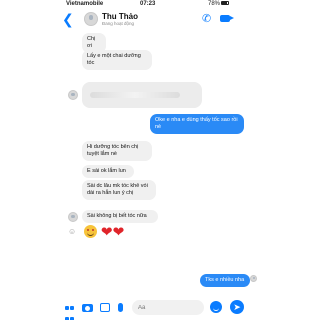 The height and width of the screenshot is (320, 320). What do you see at coordinates (118, 23) in the screenshot?
I see `contact-status: Đang hoạt động` at bounding box center [118, 23].